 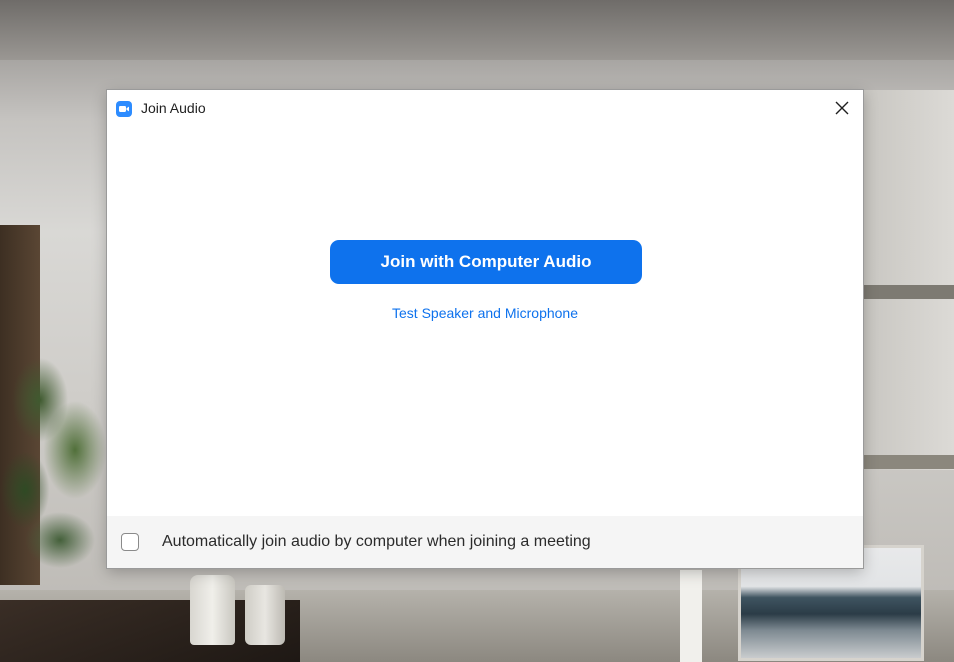 What do you see at coordinates (477, 30) in the screenshot?
I see `background-ceiling` at bounding box center [477, 30].